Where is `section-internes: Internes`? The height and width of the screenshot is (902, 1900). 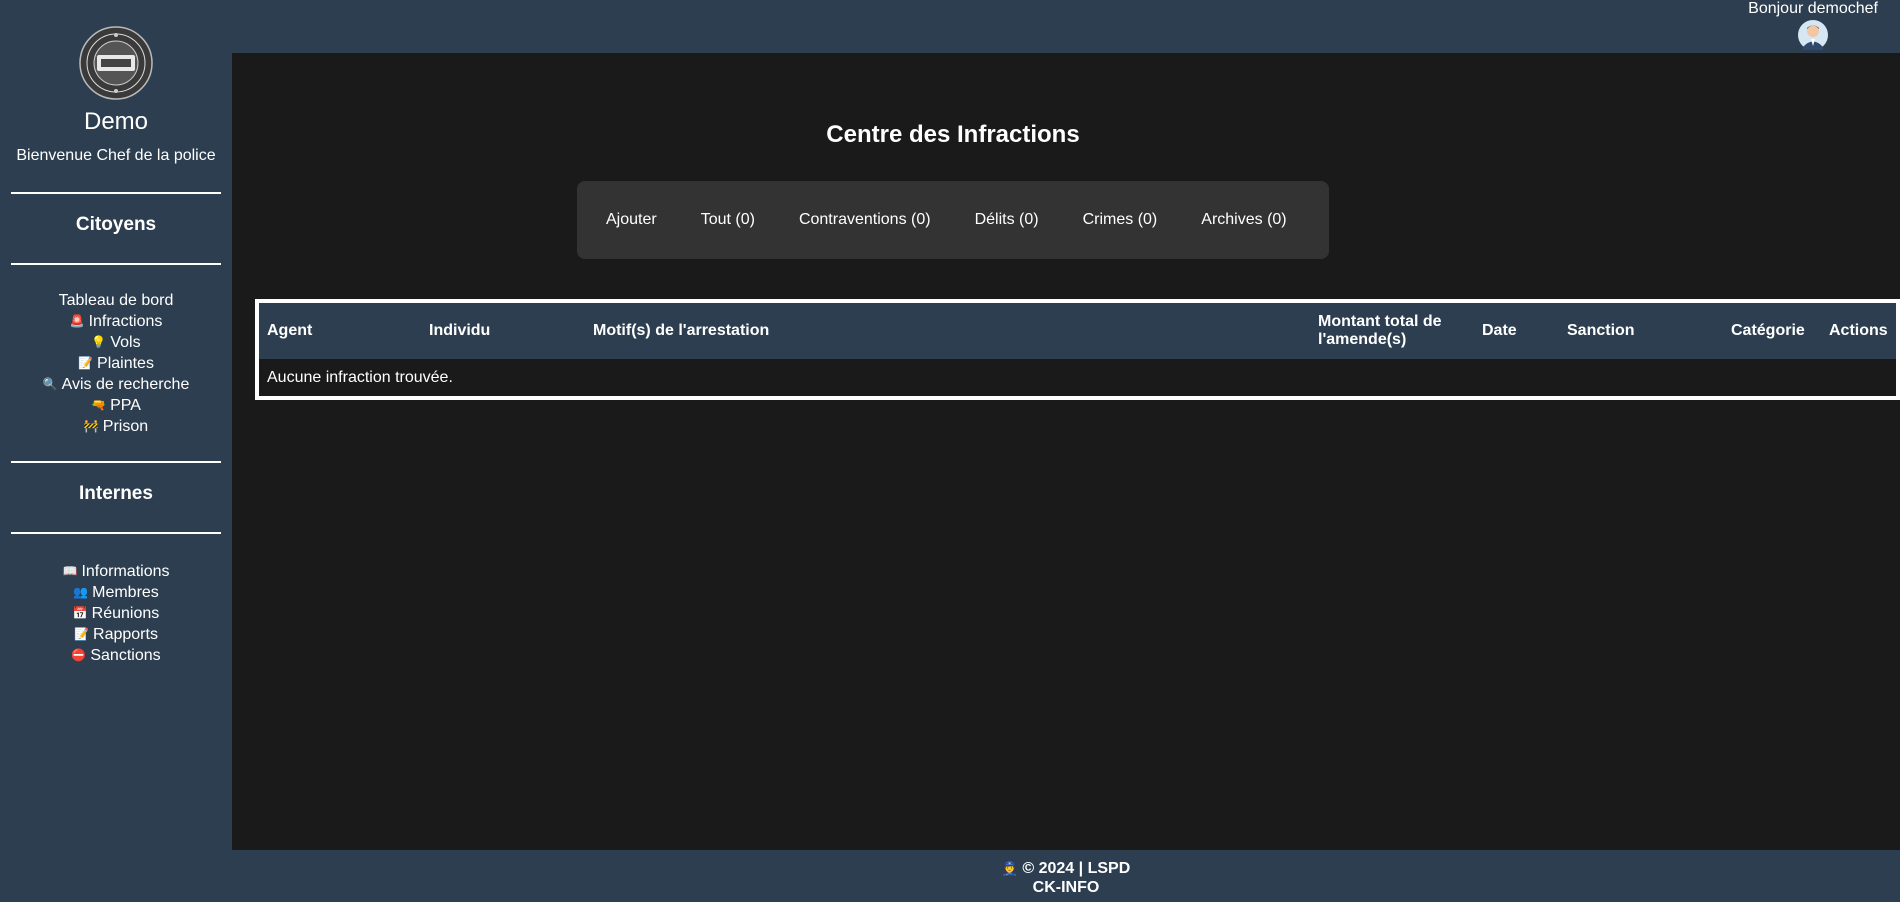 section-internes: Internes is located at coordinates (116, 493).